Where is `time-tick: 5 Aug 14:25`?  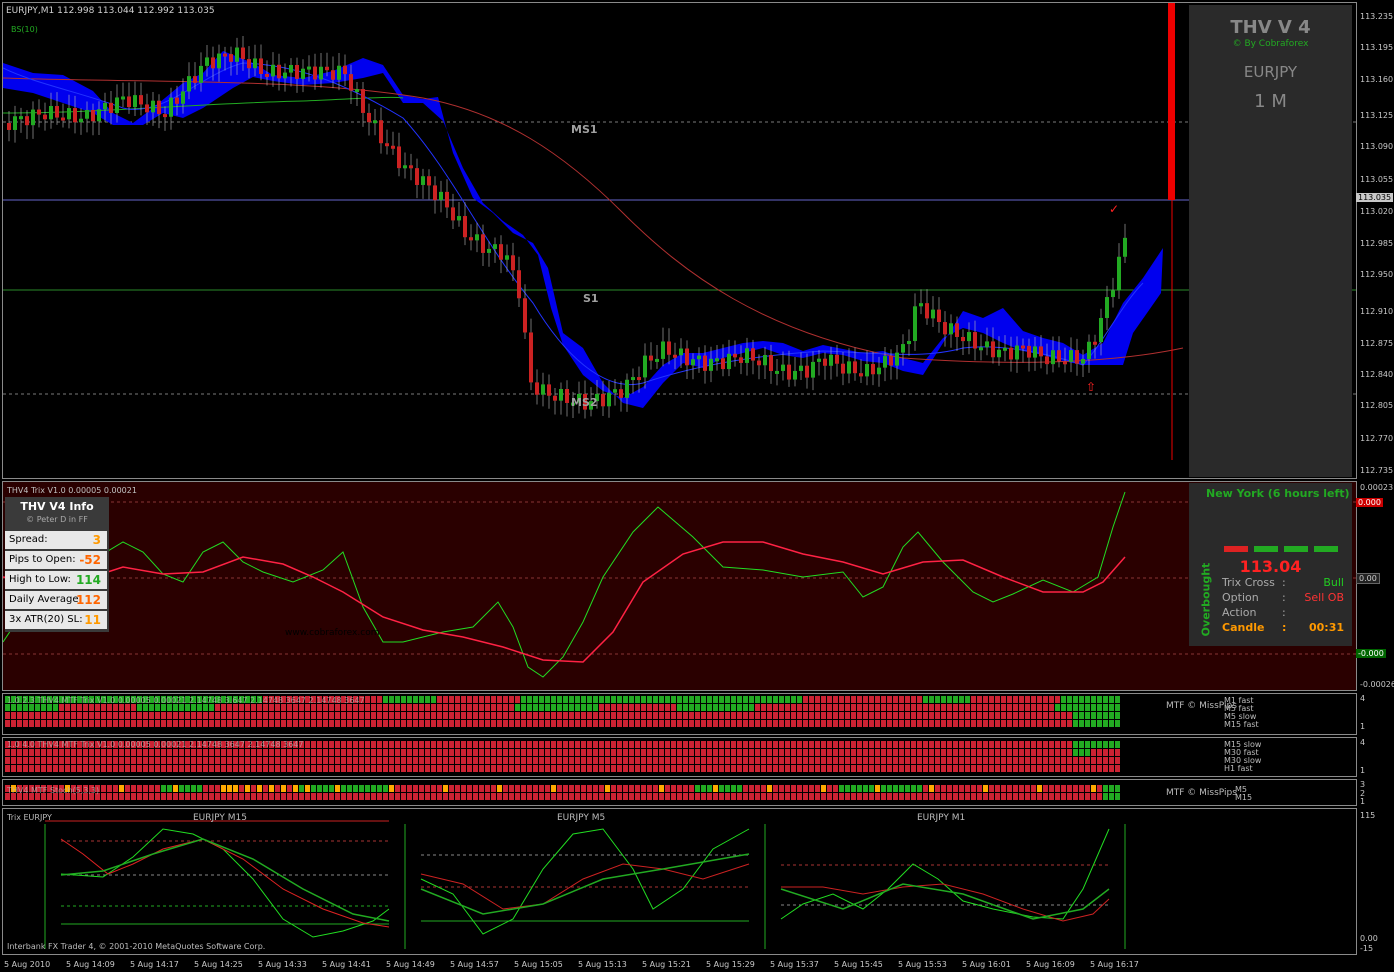 time-tick: 5 Aug 14:25 is located at coordinates (218, 964).